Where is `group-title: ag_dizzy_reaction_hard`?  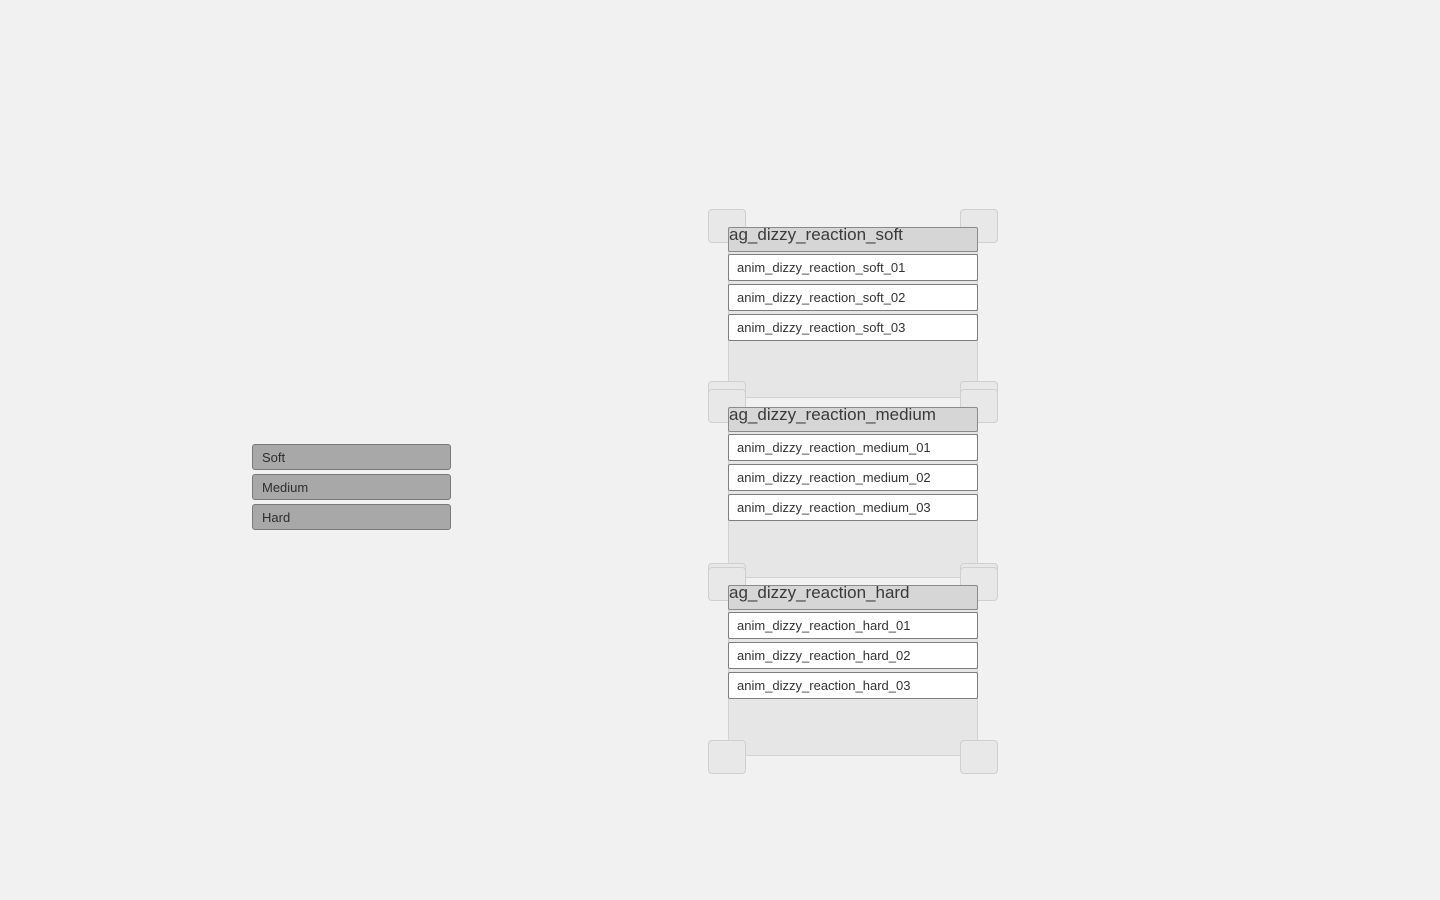 group-title: ag_dizzy_reaction_hard is located at coordinates (853, 596).